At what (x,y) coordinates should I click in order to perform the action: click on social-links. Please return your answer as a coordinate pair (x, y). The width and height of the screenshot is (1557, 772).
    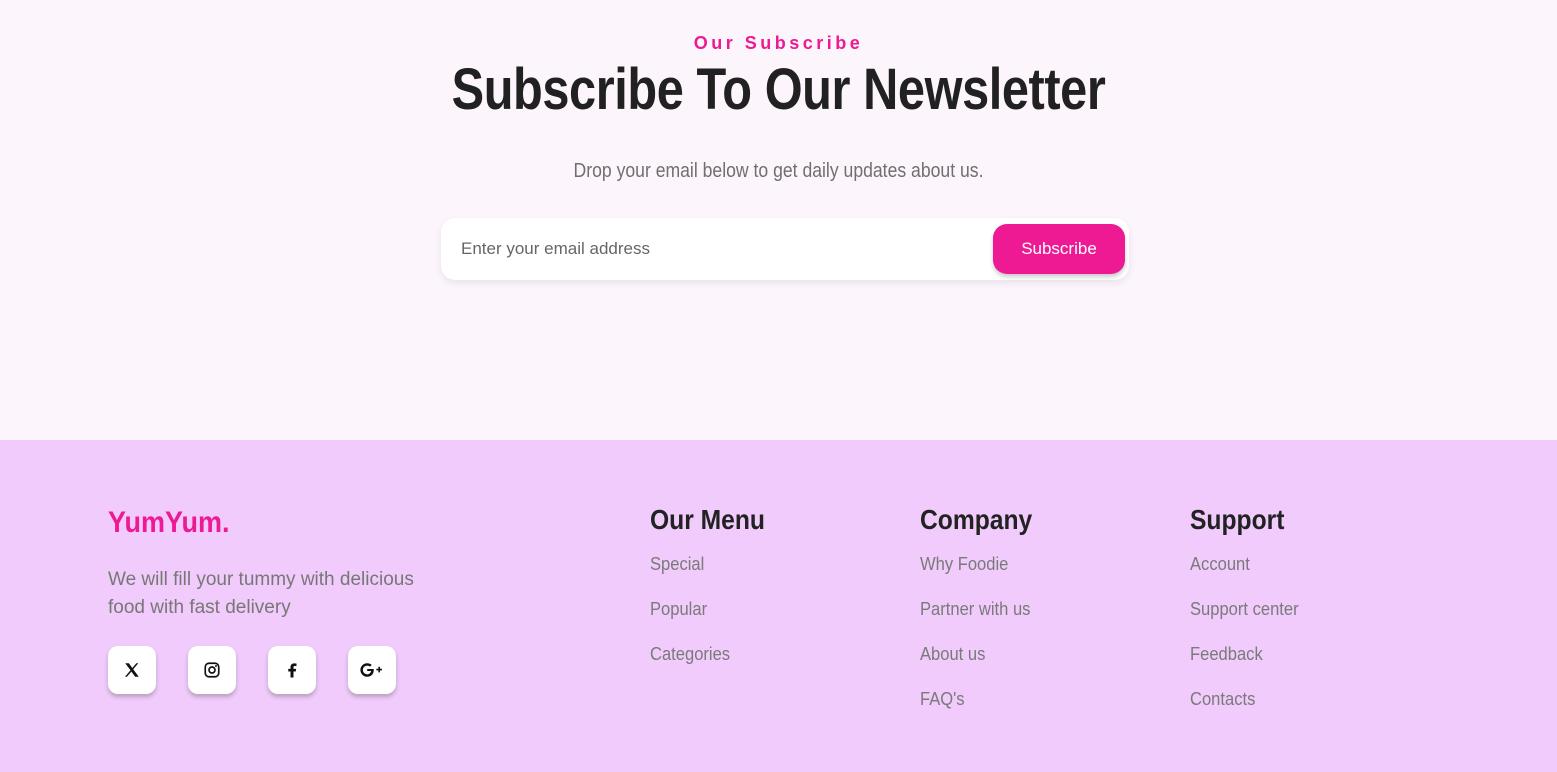
    Looking at the image, I should click on (252, 670).